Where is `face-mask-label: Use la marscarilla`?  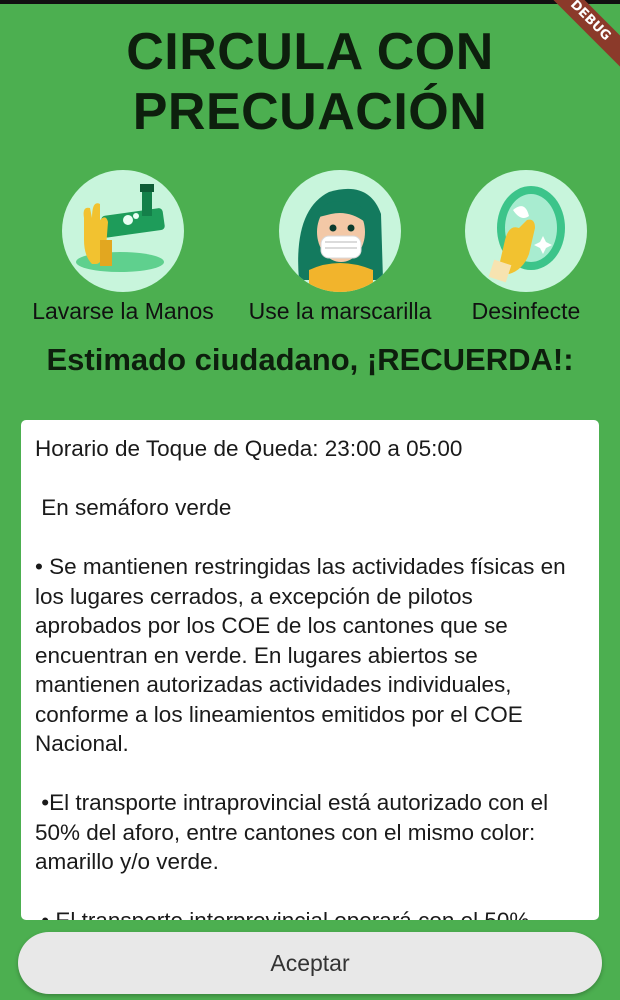
face-mask-label: Use la marscarilla is located at coordinates (340, 311).